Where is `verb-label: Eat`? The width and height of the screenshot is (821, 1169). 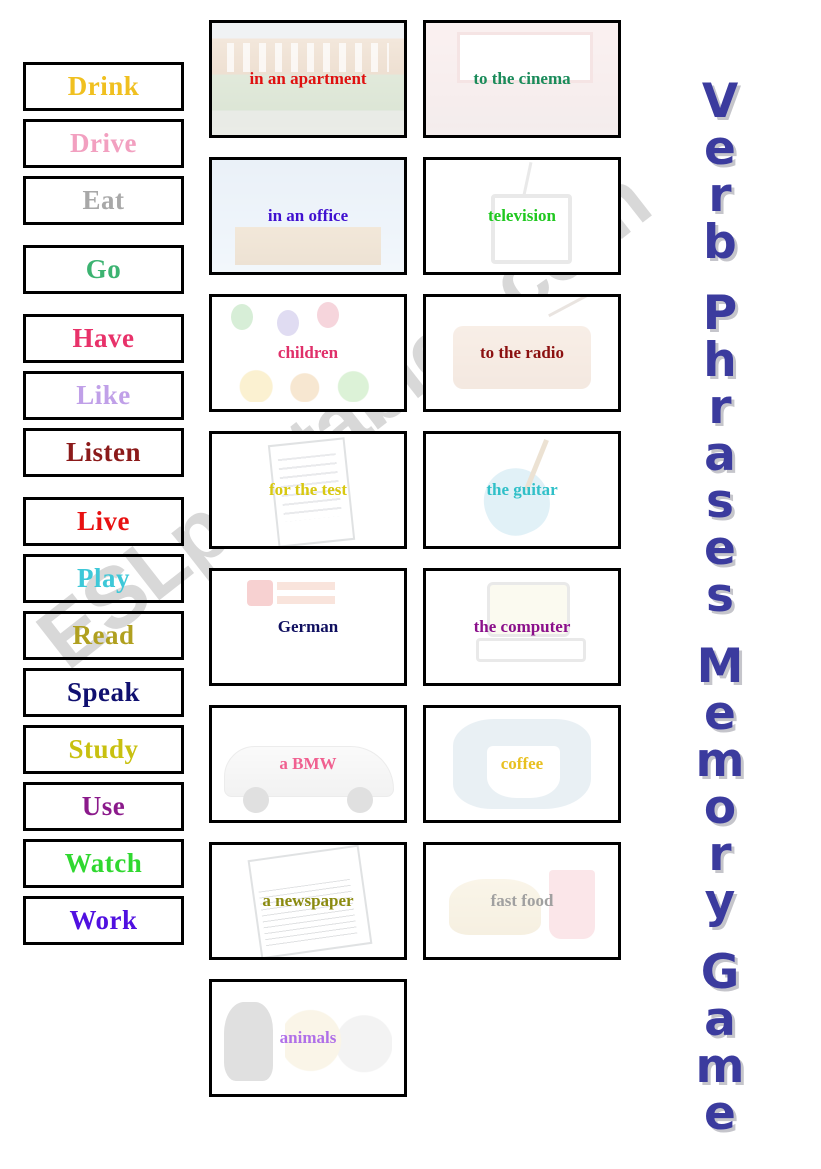 verb-label: Eat is located at coordinates (103, 200).